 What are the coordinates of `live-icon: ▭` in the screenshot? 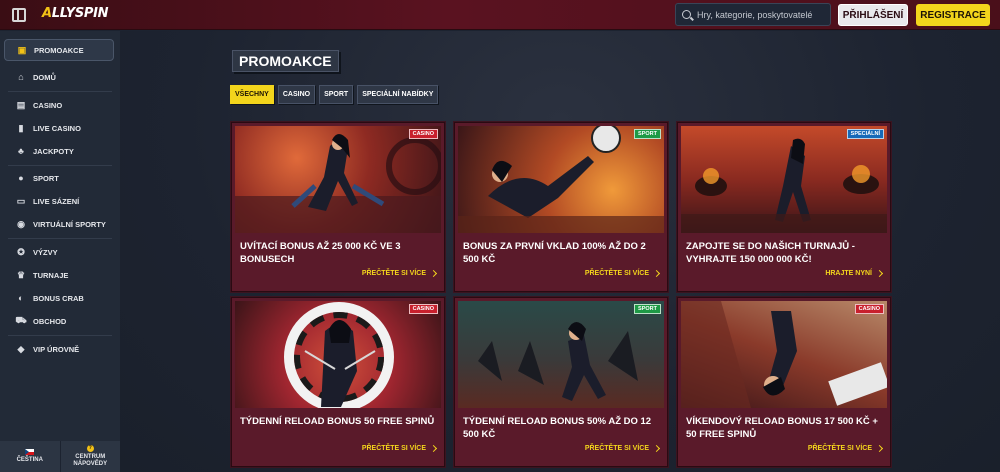 It's located at (21, 200).